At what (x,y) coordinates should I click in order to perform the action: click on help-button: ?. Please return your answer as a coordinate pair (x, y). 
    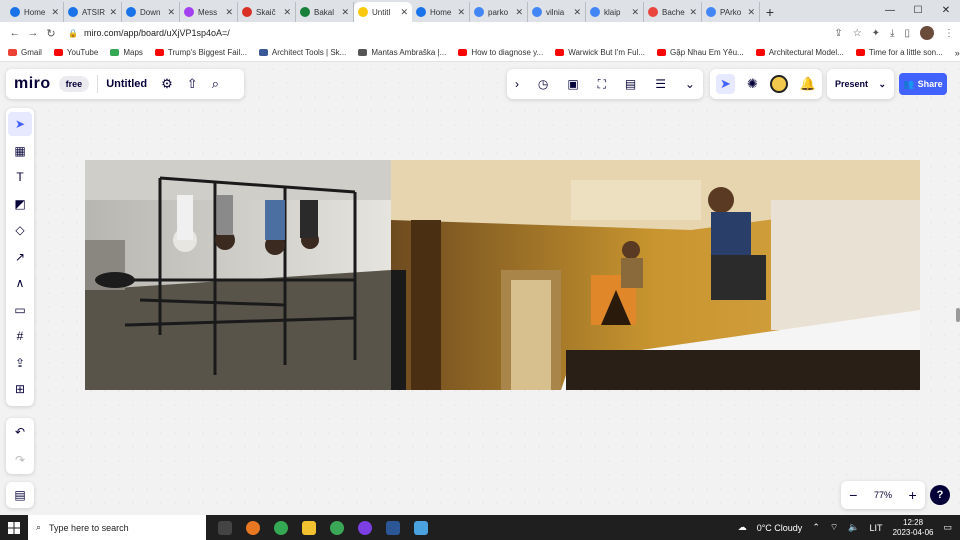
    Looking at the image, I should click on (940, 495).